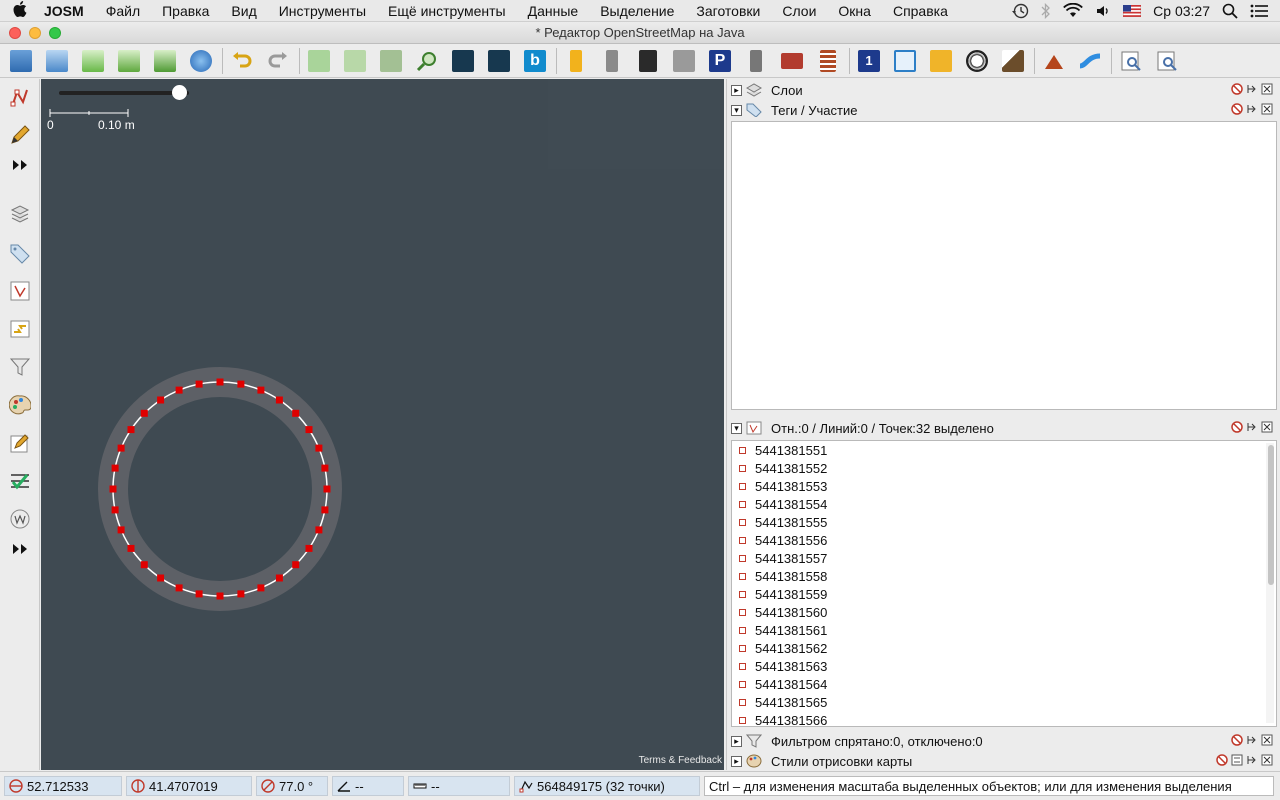  I want to click on menu-selection: Выделение, so click(637, 11).